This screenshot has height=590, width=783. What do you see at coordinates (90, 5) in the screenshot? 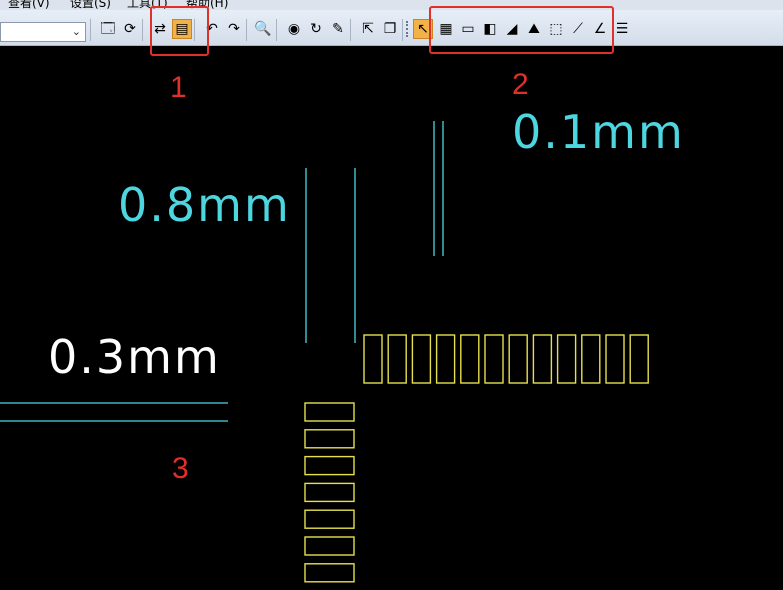
I see `menu-settings: 设置(S)` at bounding box center [90, 5].